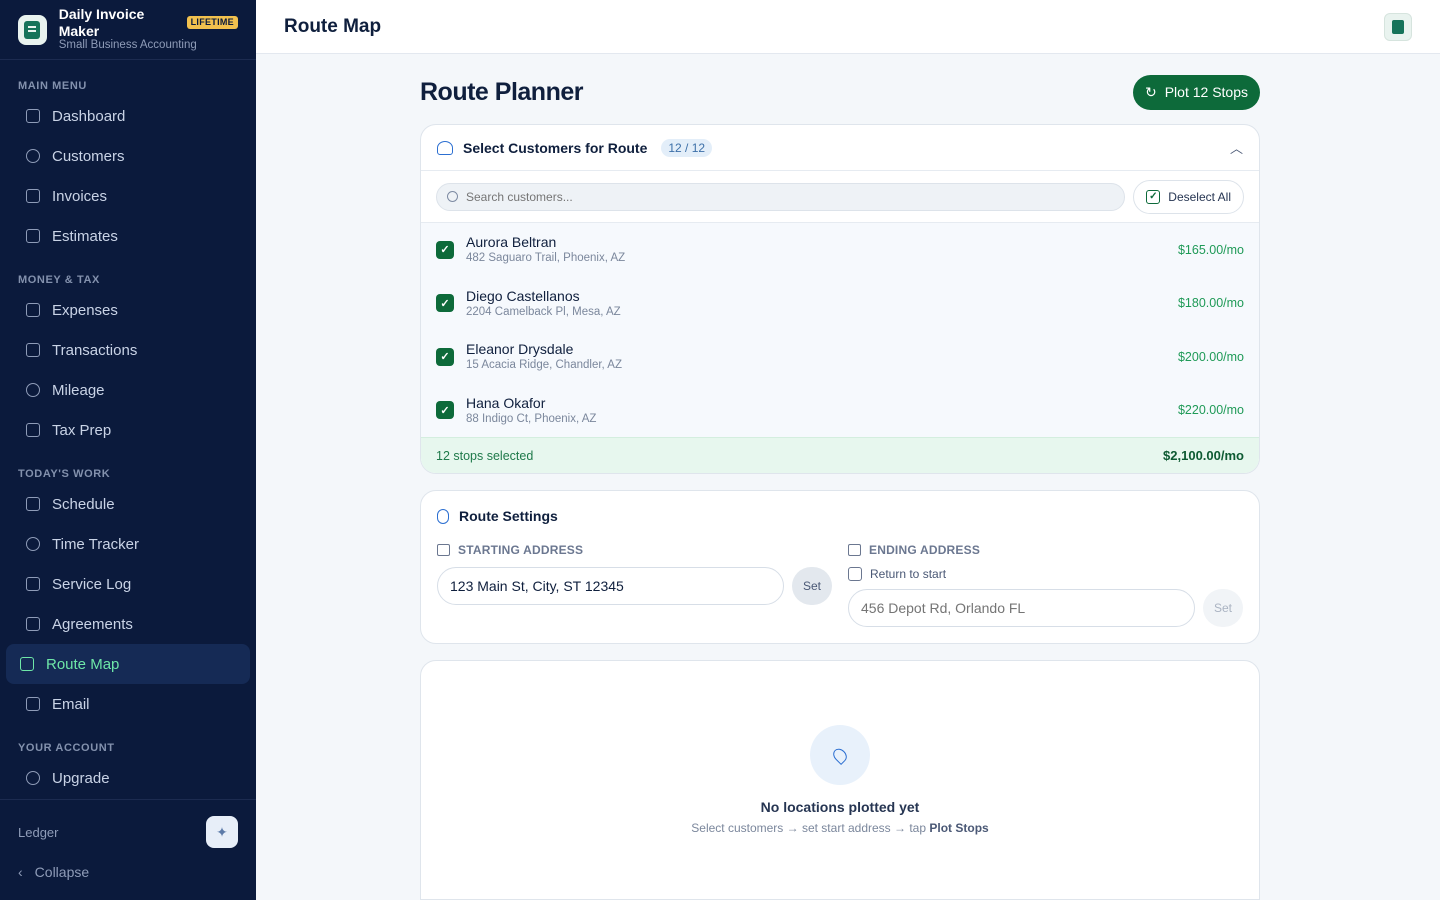  Describe the element at coordinates (20, 872) in the screenshot. I see `chevron-left-icon: ‹` at that location.